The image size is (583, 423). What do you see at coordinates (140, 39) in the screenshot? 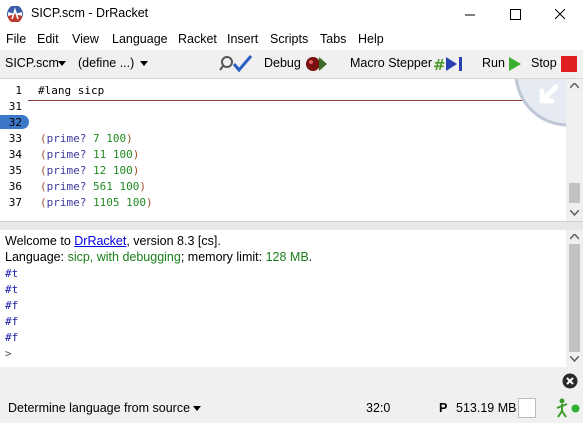
I see `menu-language: Language` at bounding box center [140, 39].